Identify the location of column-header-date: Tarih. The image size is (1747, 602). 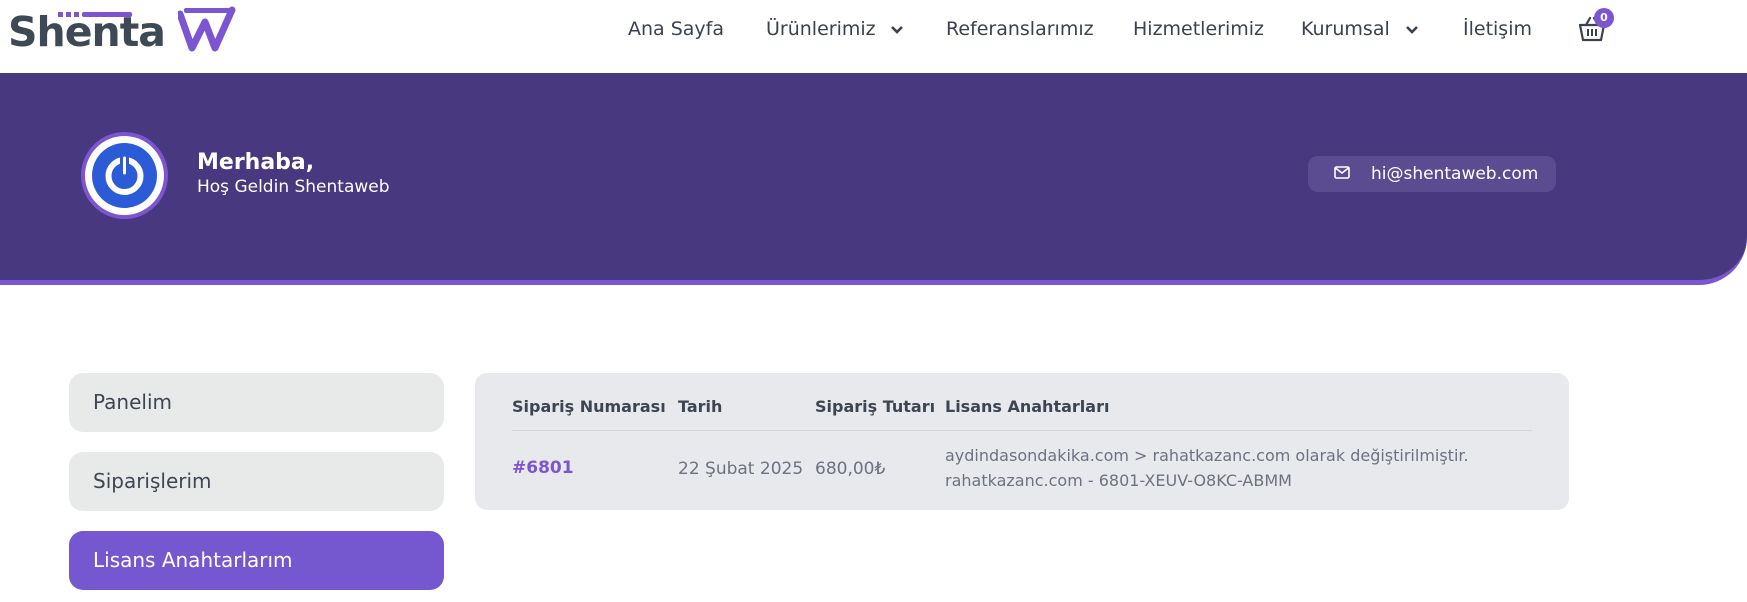
(700, 406).